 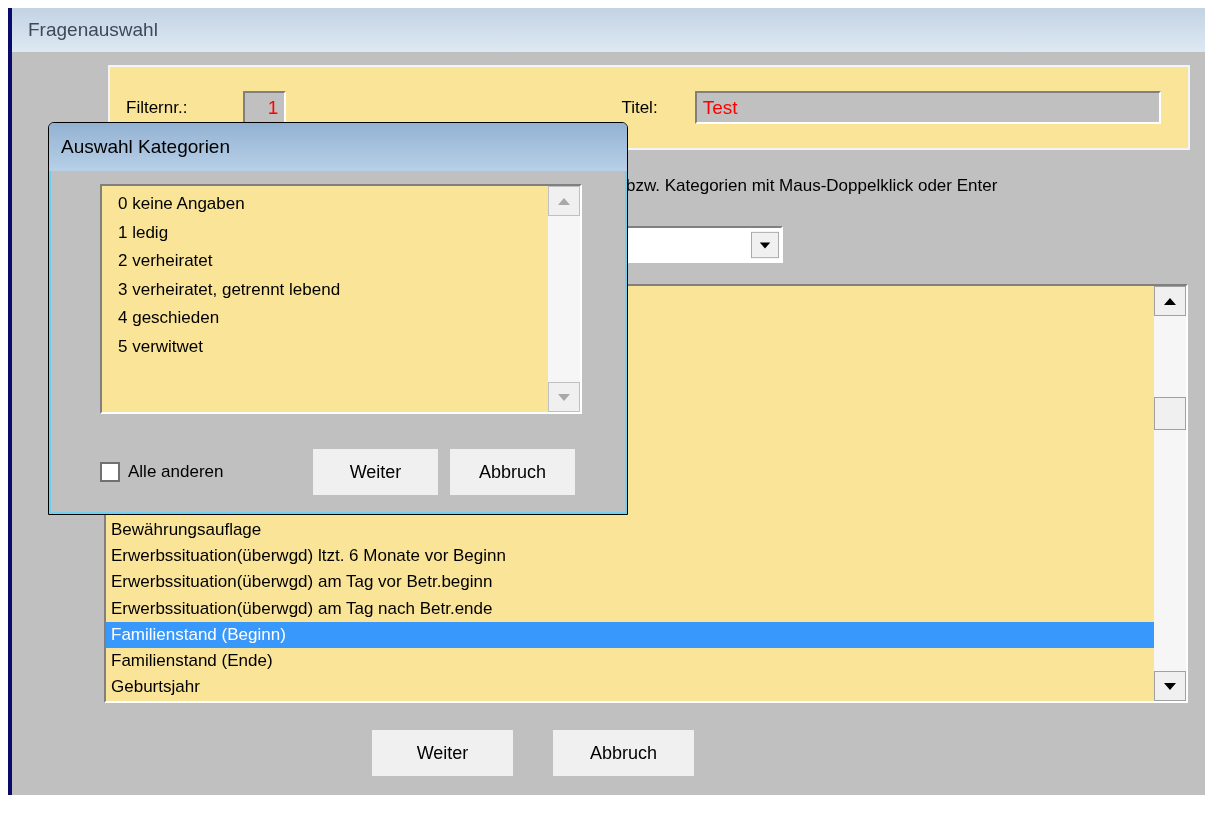 What do you see at coordinates (333, 318) in the screenshot?
I see `category-item: 4 geschieden` at bounding box center [333, 318].